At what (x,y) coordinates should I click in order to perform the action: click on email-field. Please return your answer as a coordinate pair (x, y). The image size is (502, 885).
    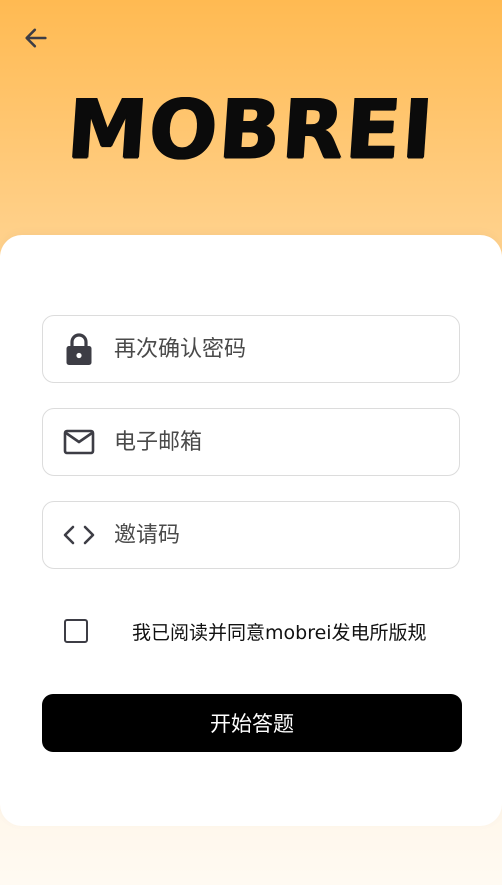
    Looking at the image, I should click on (251, 442).